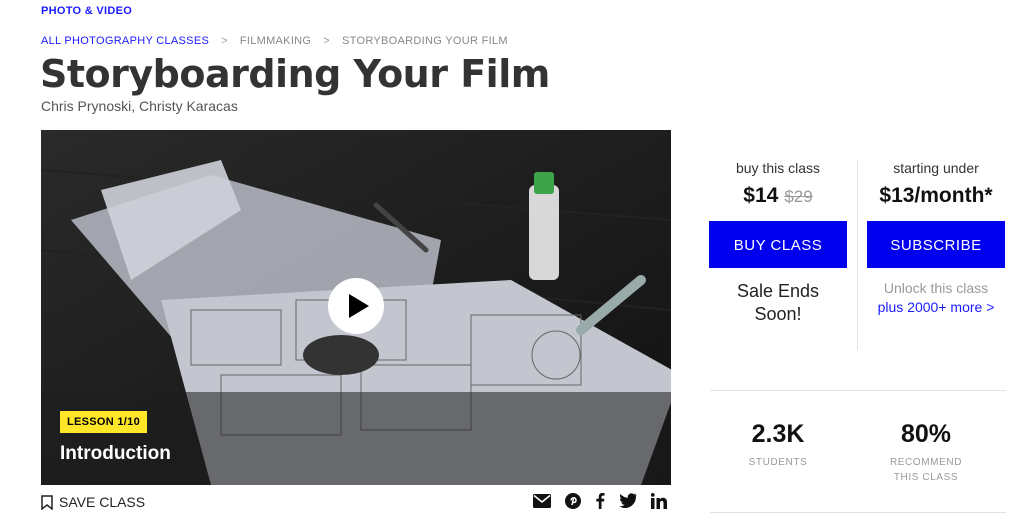 The image size is (1024, 531). I want to click on sale-text-line1: Sale Ends, so click(778, 291).